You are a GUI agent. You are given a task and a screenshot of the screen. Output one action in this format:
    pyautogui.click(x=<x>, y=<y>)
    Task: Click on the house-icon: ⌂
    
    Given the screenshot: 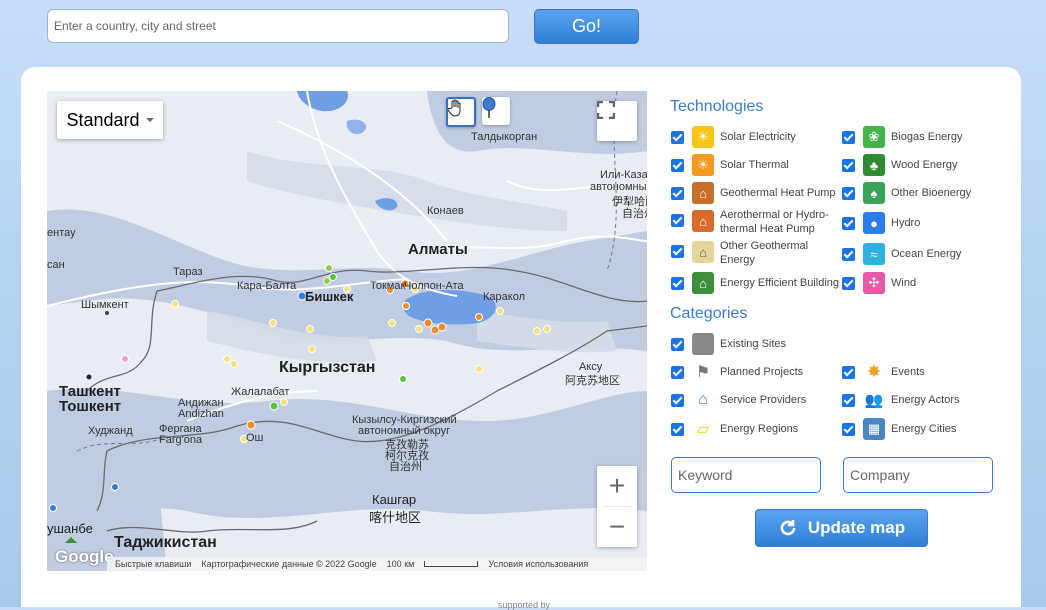 What is the action you would take?
    pyautogui.click(x=703, y=400)
    